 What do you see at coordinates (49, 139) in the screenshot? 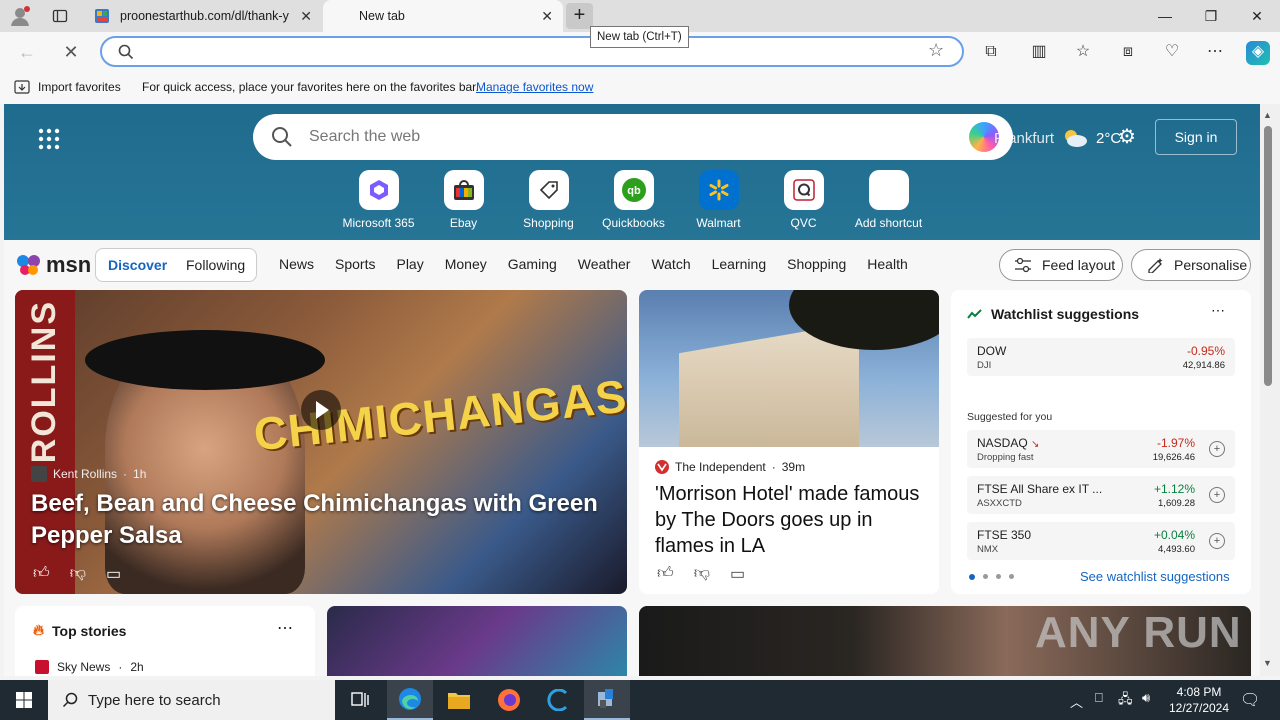
I see `apps-launcher-icon` at bounding box center [49, 139].